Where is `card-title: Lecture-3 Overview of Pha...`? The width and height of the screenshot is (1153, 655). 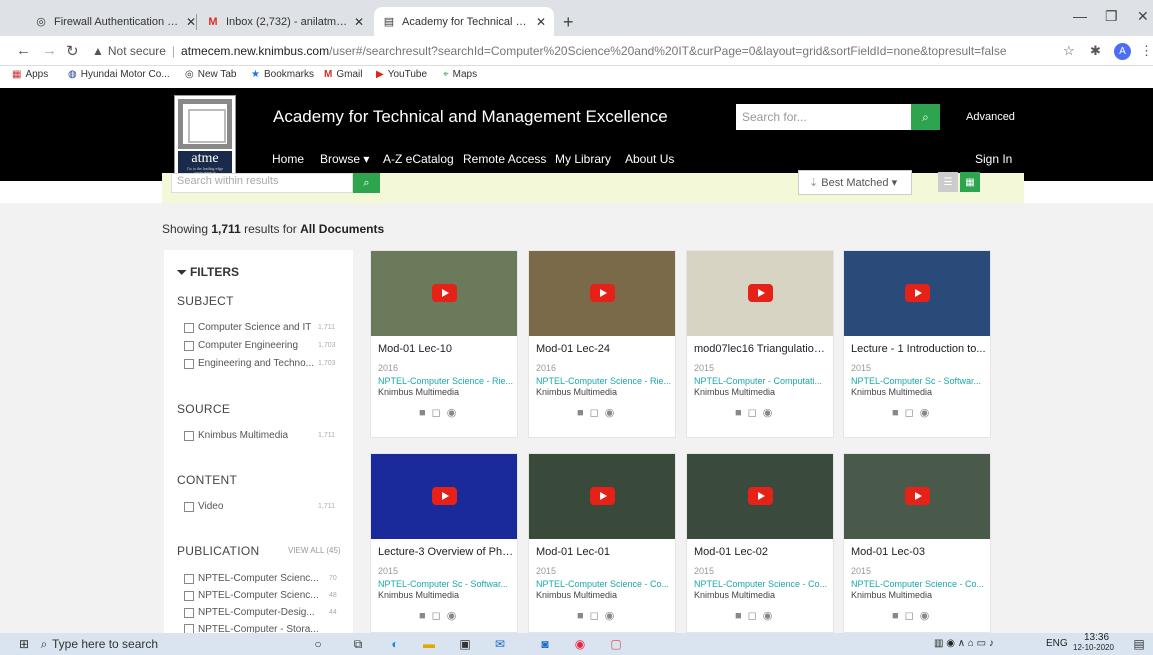 card-title: Lecture-3 Overview of Pha... is located at coordinates (446, 552).